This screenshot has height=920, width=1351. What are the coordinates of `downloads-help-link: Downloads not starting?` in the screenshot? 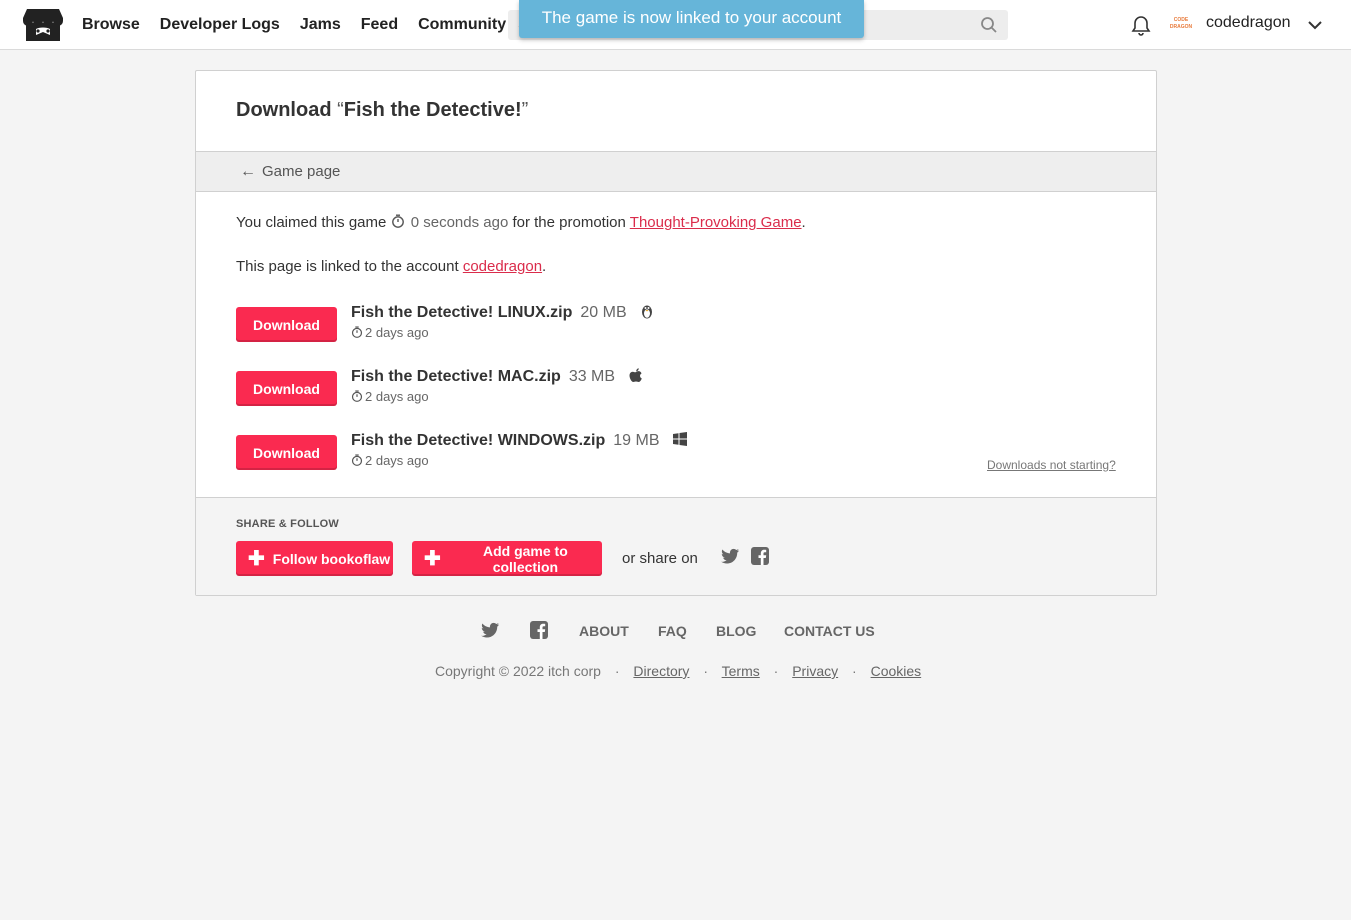 It's located at (1051, 465).